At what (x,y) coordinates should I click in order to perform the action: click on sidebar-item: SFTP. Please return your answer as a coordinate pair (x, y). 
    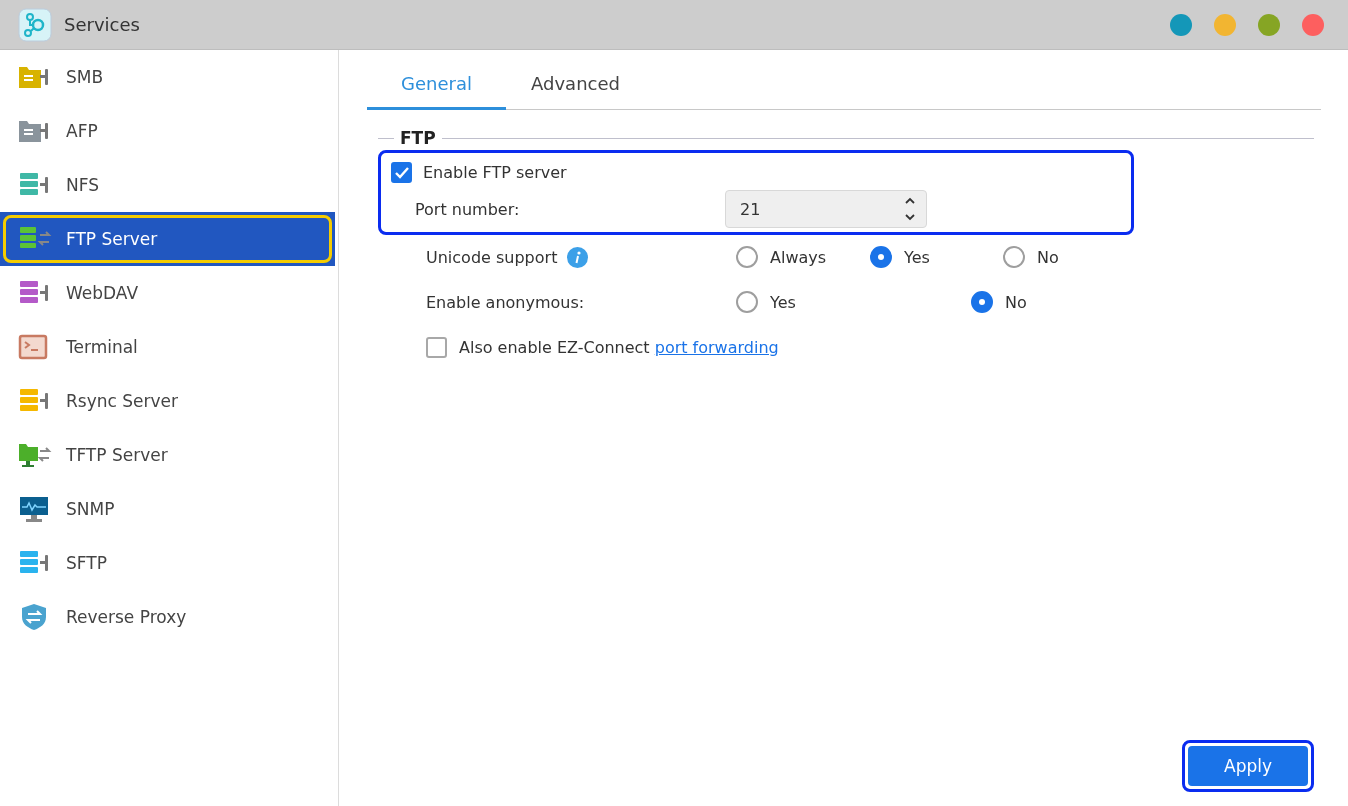
    Looking at the image, I should click on (167, 563).